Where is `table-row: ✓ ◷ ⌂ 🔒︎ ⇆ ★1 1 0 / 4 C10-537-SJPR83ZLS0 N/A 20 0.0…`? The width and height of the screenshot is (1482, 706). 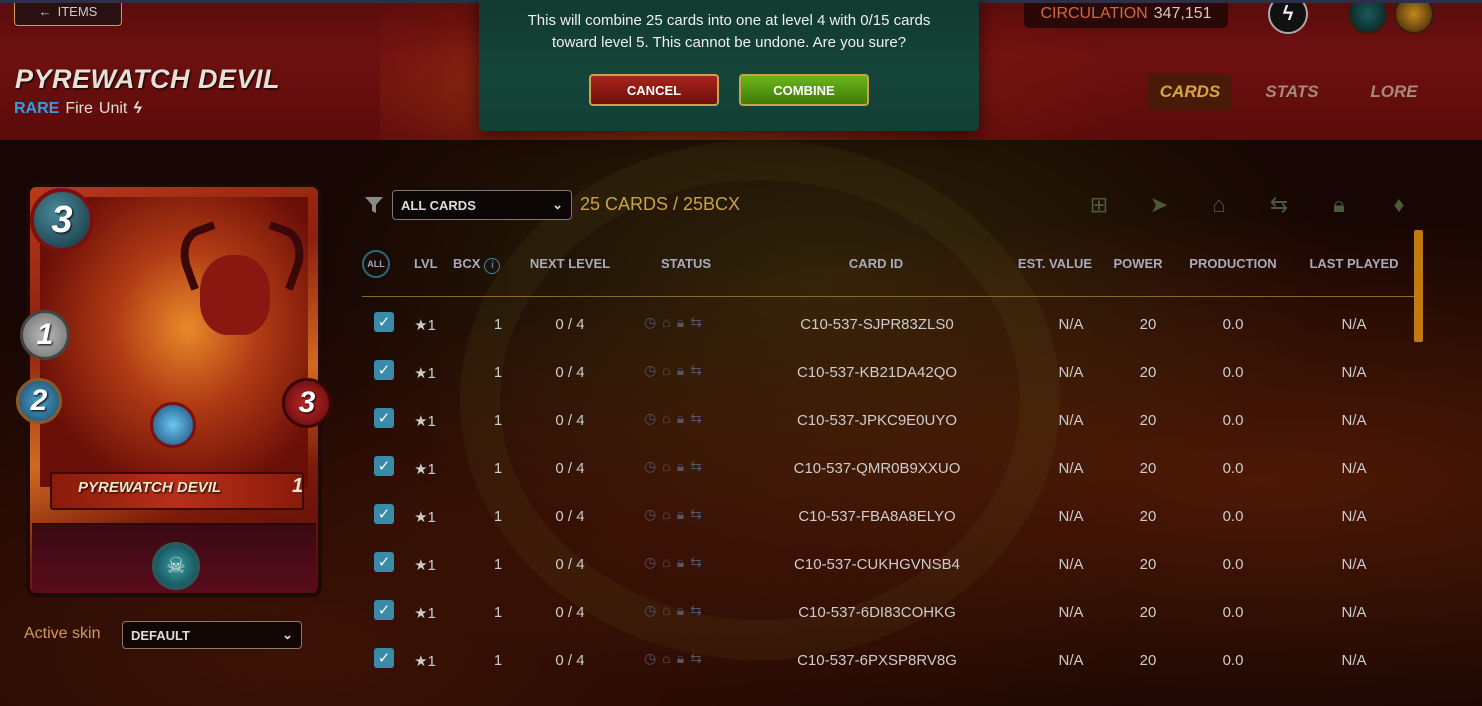 table-row: ✓ ◷ ⌂ 🔒︎ ⇆ ★1 1 0 / 4 C10-537-SJPR83ZLS0 N/A 20 0.0… is located at coordinates (888, 324).